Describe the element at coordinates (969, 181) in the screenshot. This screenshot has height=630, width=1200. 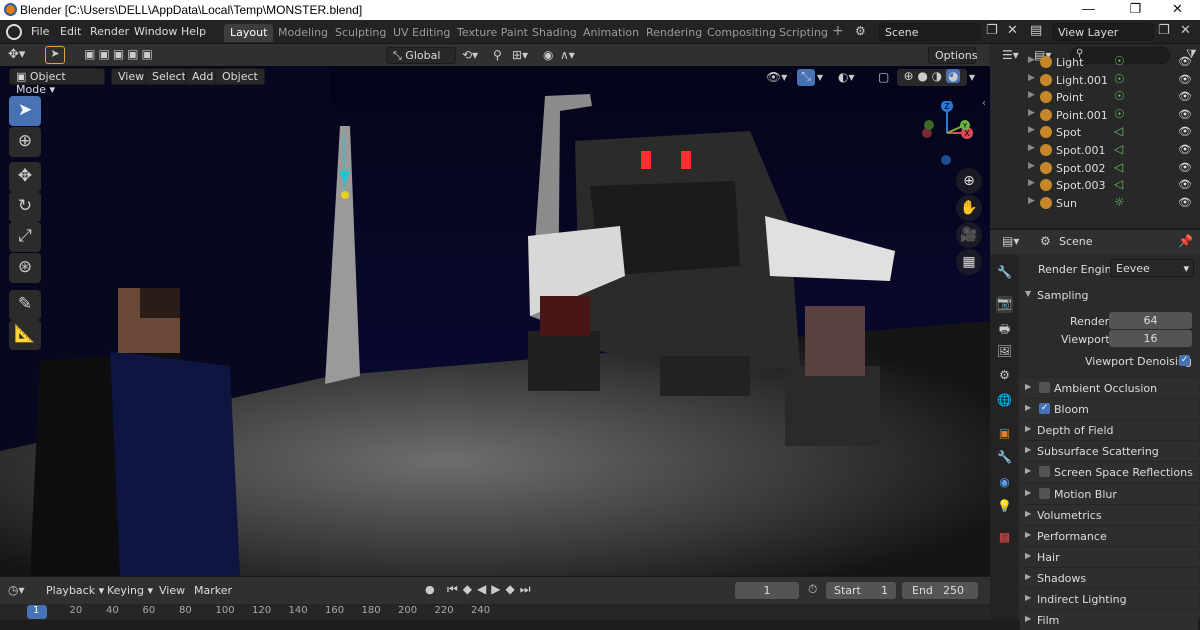
I see `zoom-icon: ⊕` at that location.